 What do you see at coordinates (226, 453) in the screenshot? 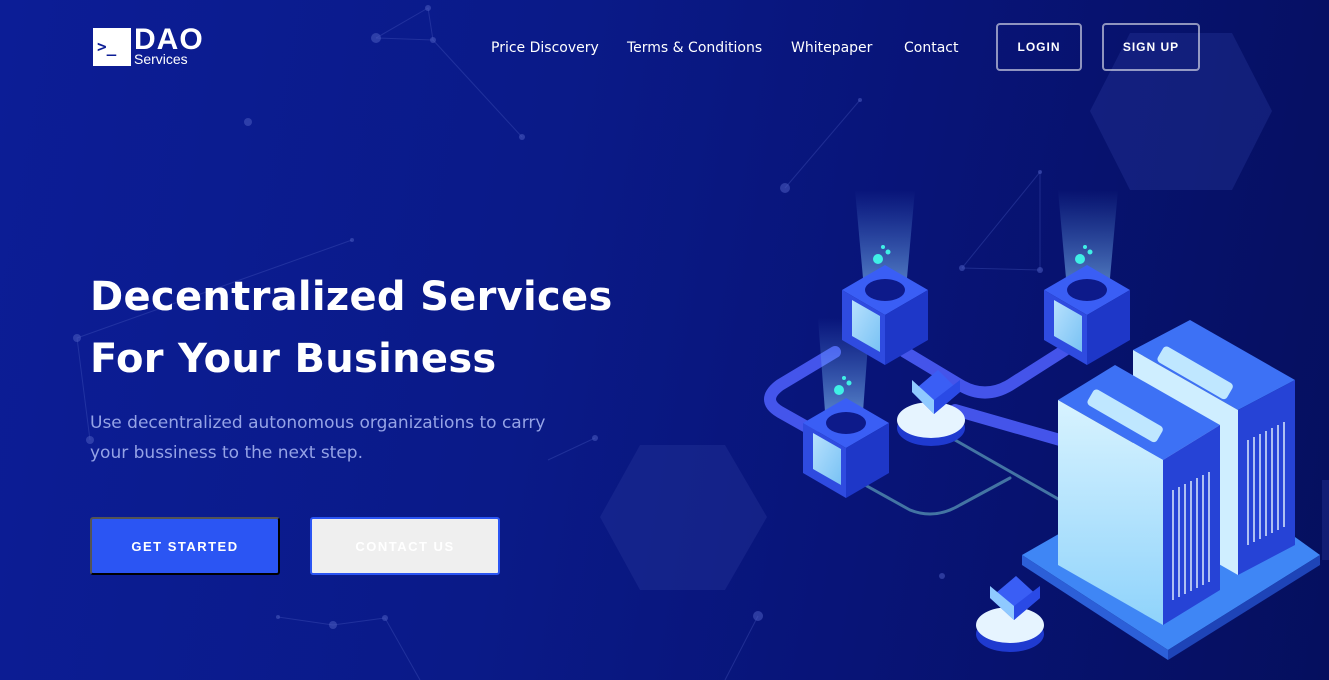
I see `hero-subtitle-line-2: your bussiness to the next step.` at bounding box center [226, 453].